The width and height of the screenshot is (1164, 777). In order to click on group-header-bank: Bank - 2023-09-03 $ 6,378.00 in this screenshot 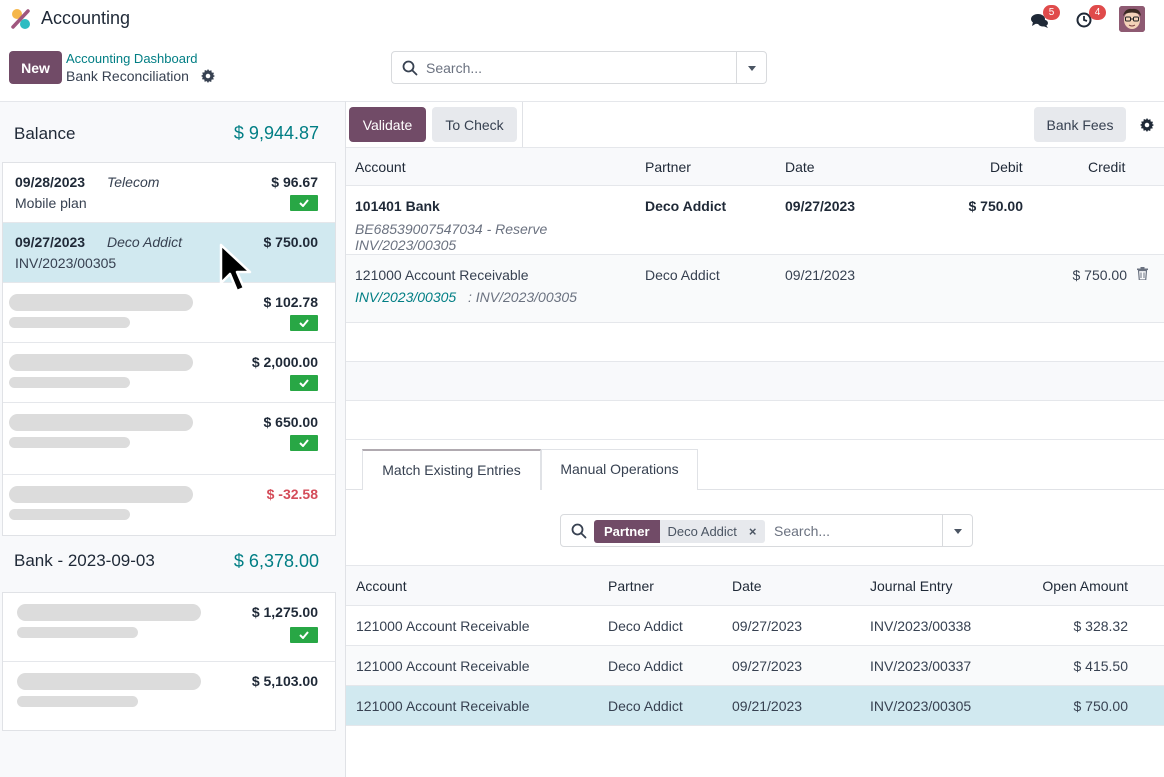, I will do `click(172, 565)`.